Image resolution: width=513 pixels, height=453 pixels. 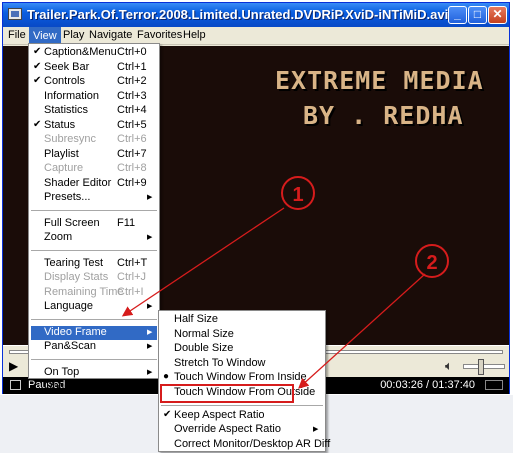 What do you see at coordinates (242, 335) in the screenshot?
I see `video-frame-item-normal-size: Normal Size` at bounding box center [242, 335].